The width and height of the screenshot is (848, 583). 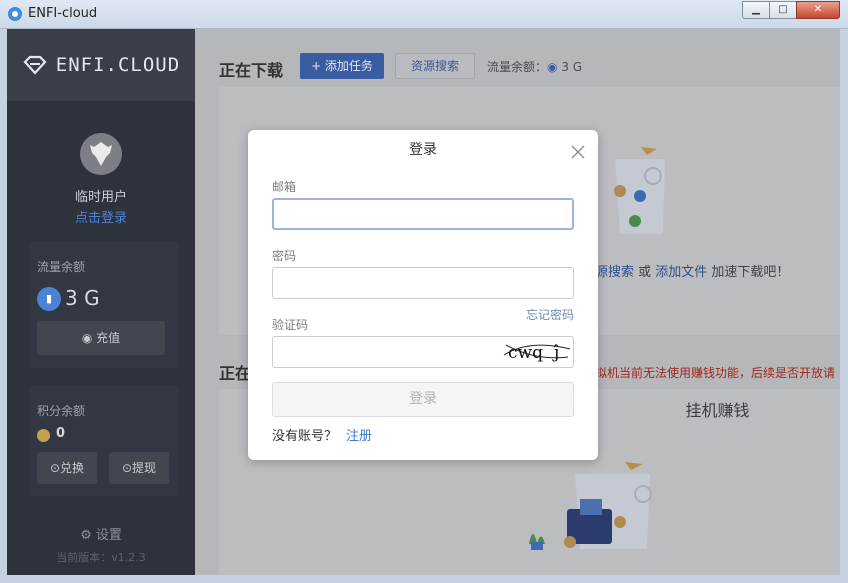 What do you see at coordinates (756, 10) in the screenshot?
I see `minimize-button: ▁` at bounding box center [756, 10].